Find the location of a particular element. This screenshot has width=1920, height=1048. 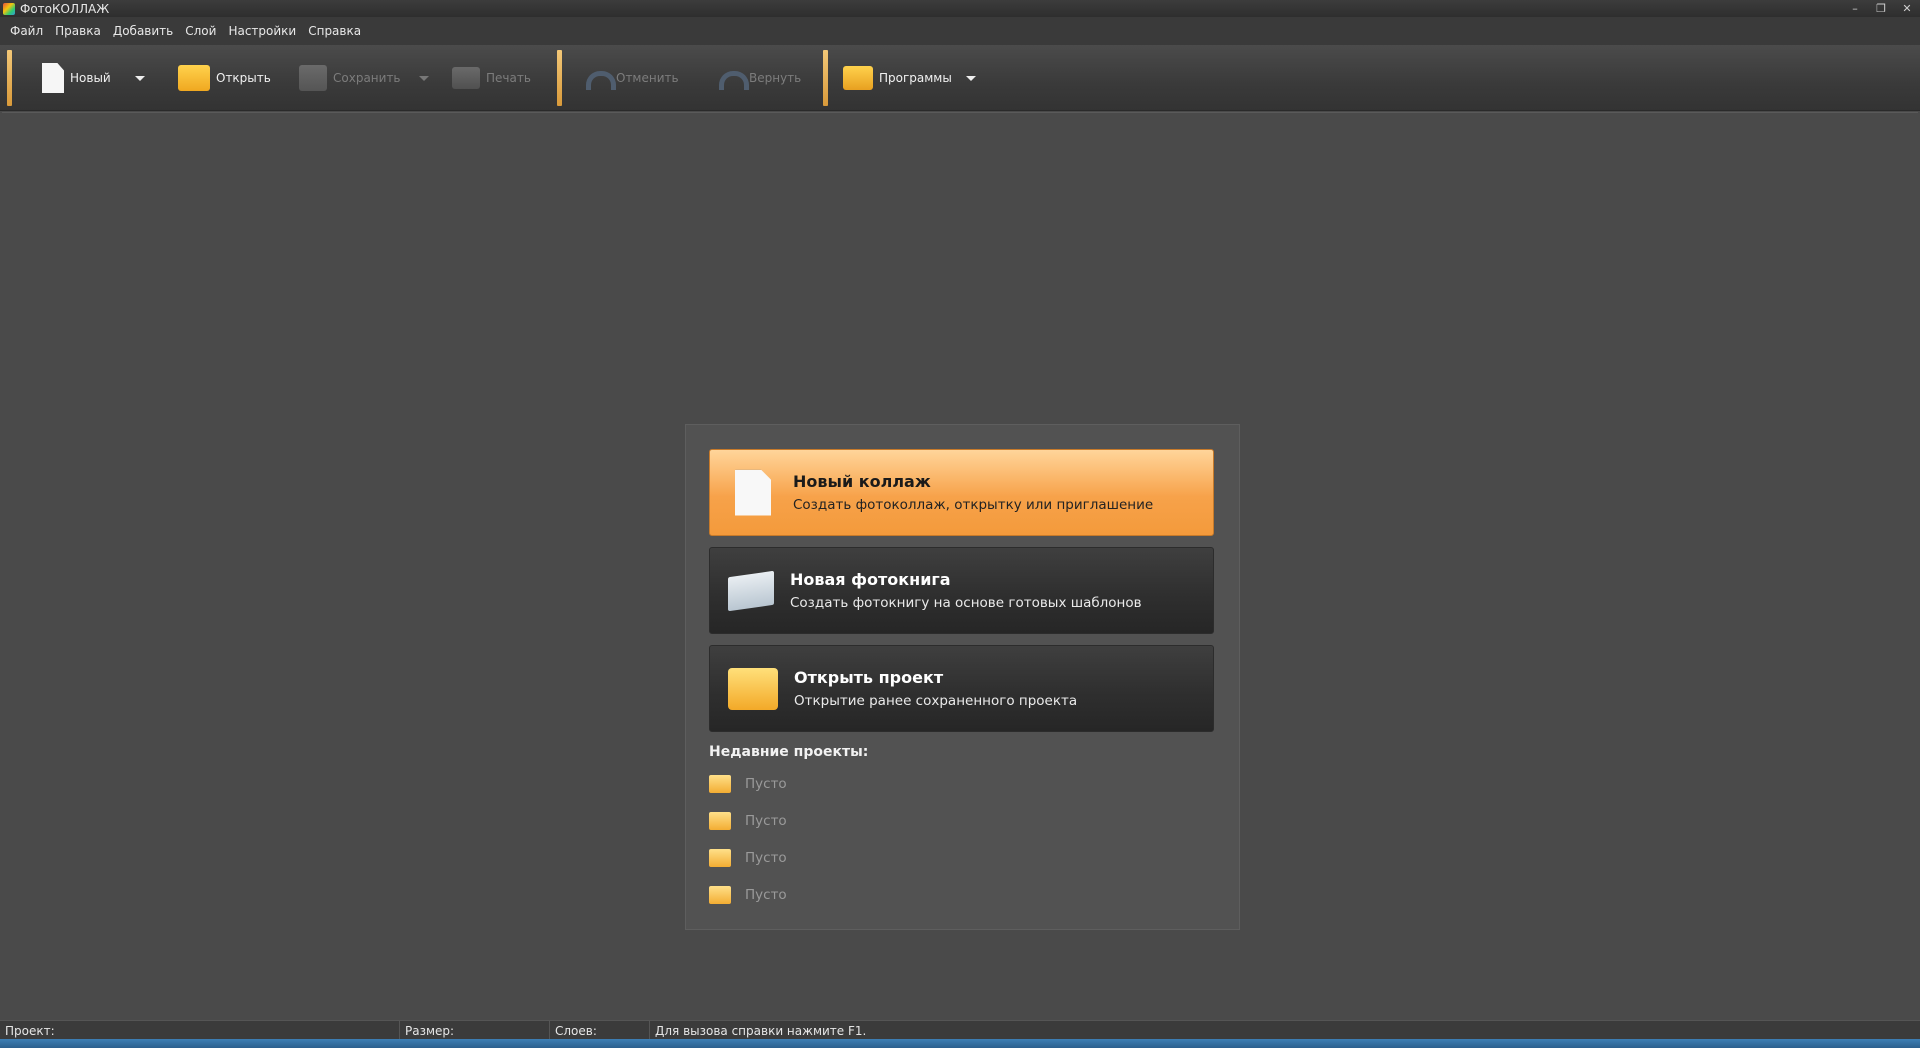

save-button: Сохранить is located at coordinates (364, 78).